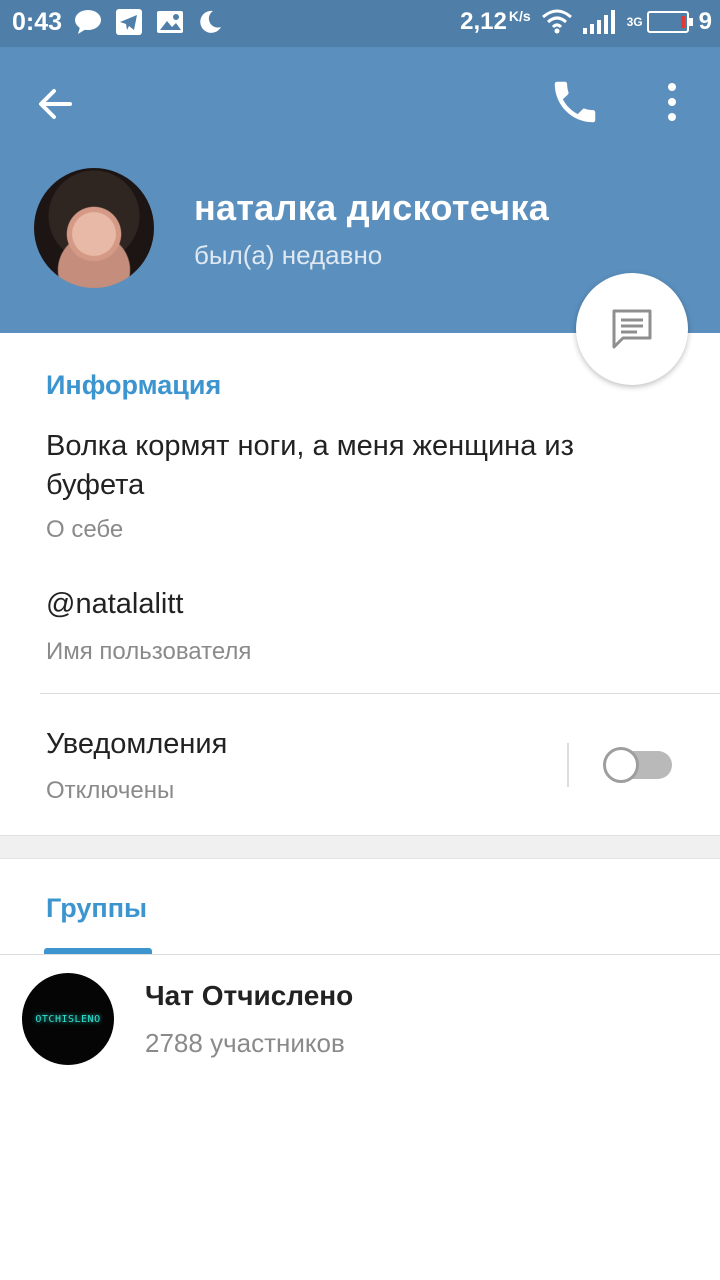 Image resolution: width=720 pixels, height=1280 pixels. I want to click on speed-unit: K/s, so click(519, 16).